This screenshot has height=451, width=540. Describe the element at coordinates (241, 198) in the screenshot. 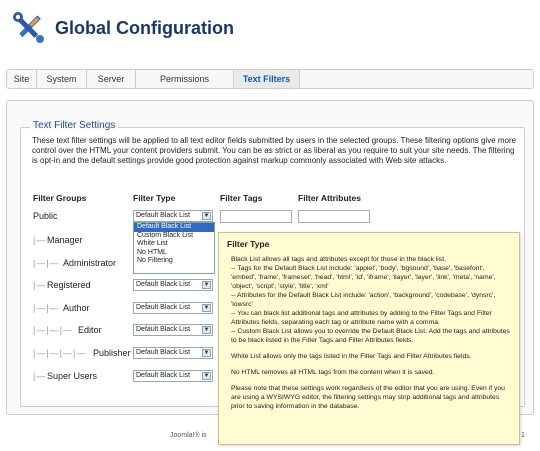

I see `col-filter-tags: Filter Tags` at that location.